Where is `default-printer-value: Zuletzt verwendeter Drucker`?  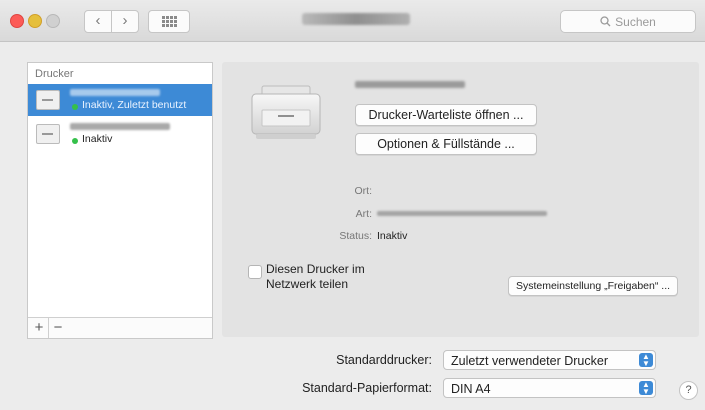 default-printer-value: Zuletzt verwendeter Drucker is located at coordinates (530, 361).